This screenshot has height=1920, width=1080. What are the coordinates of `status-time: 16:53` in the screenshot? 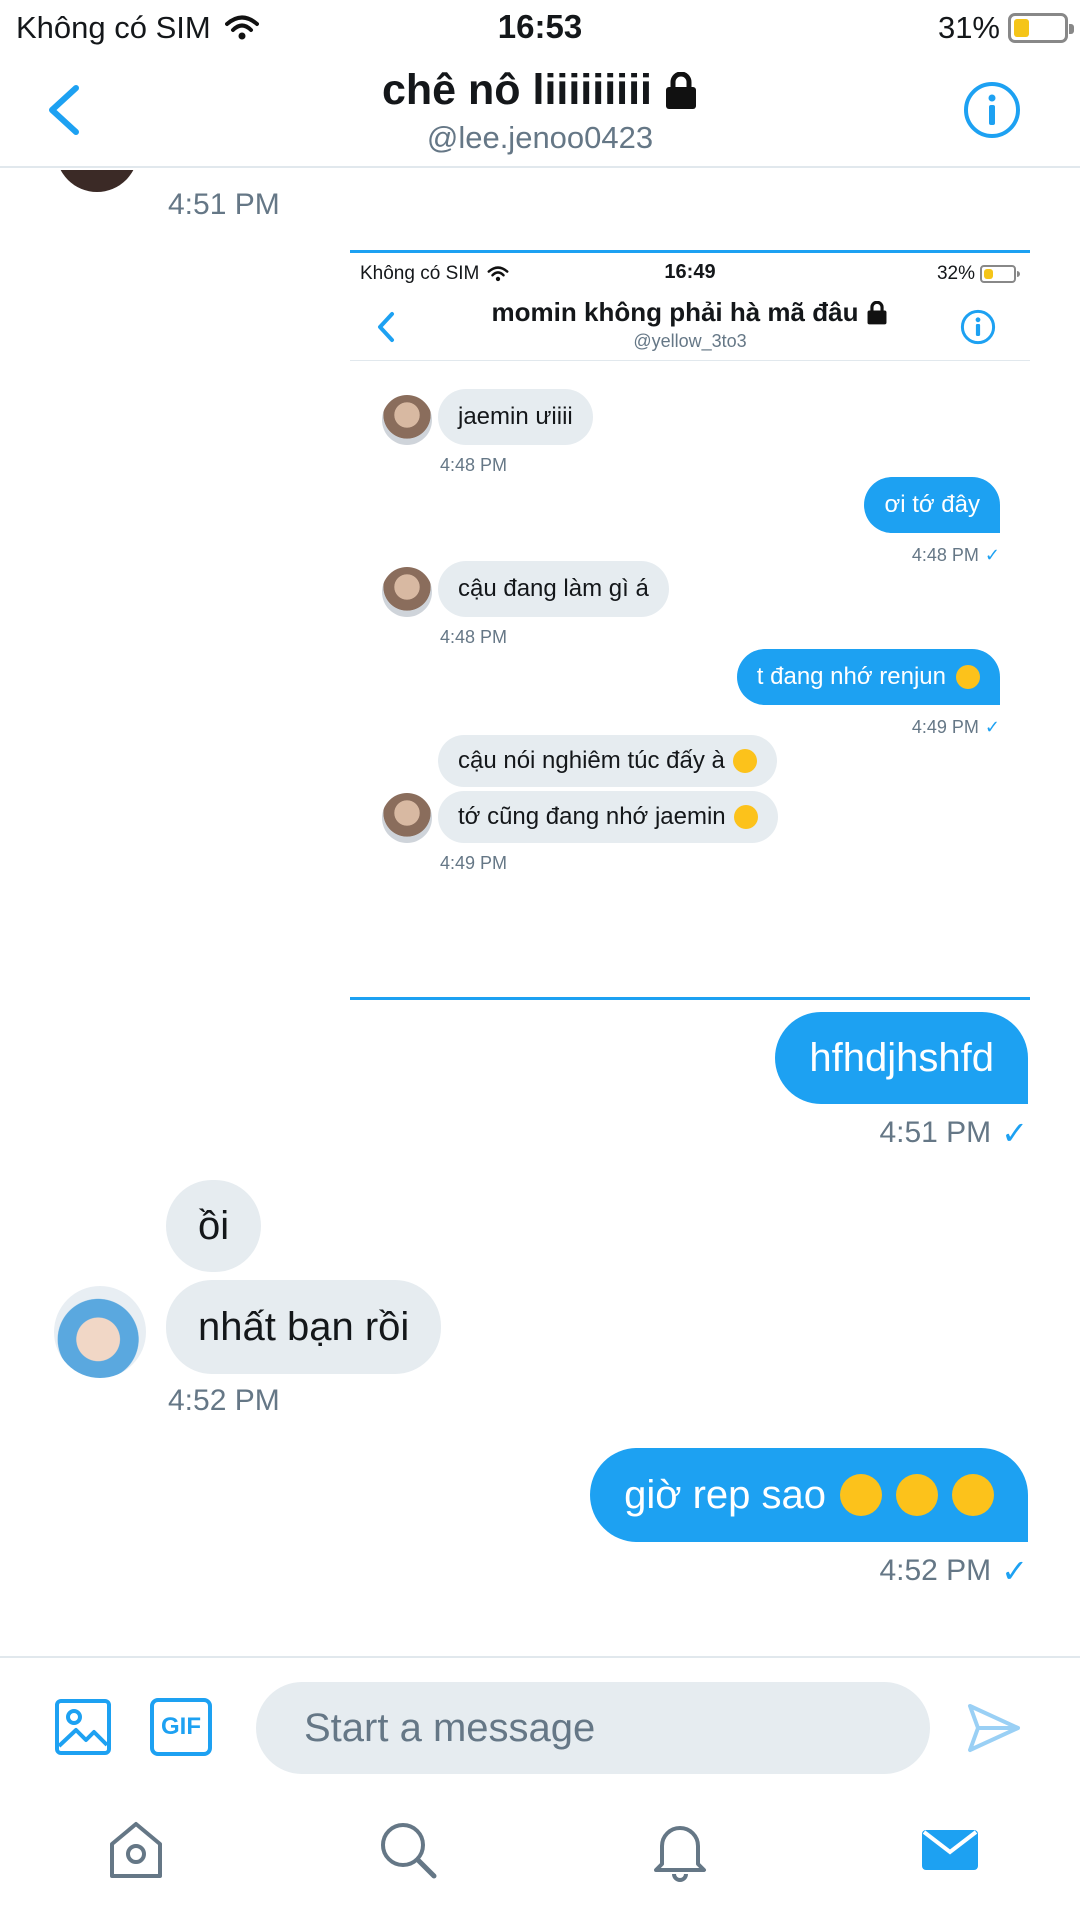 It's located at (540, 26).